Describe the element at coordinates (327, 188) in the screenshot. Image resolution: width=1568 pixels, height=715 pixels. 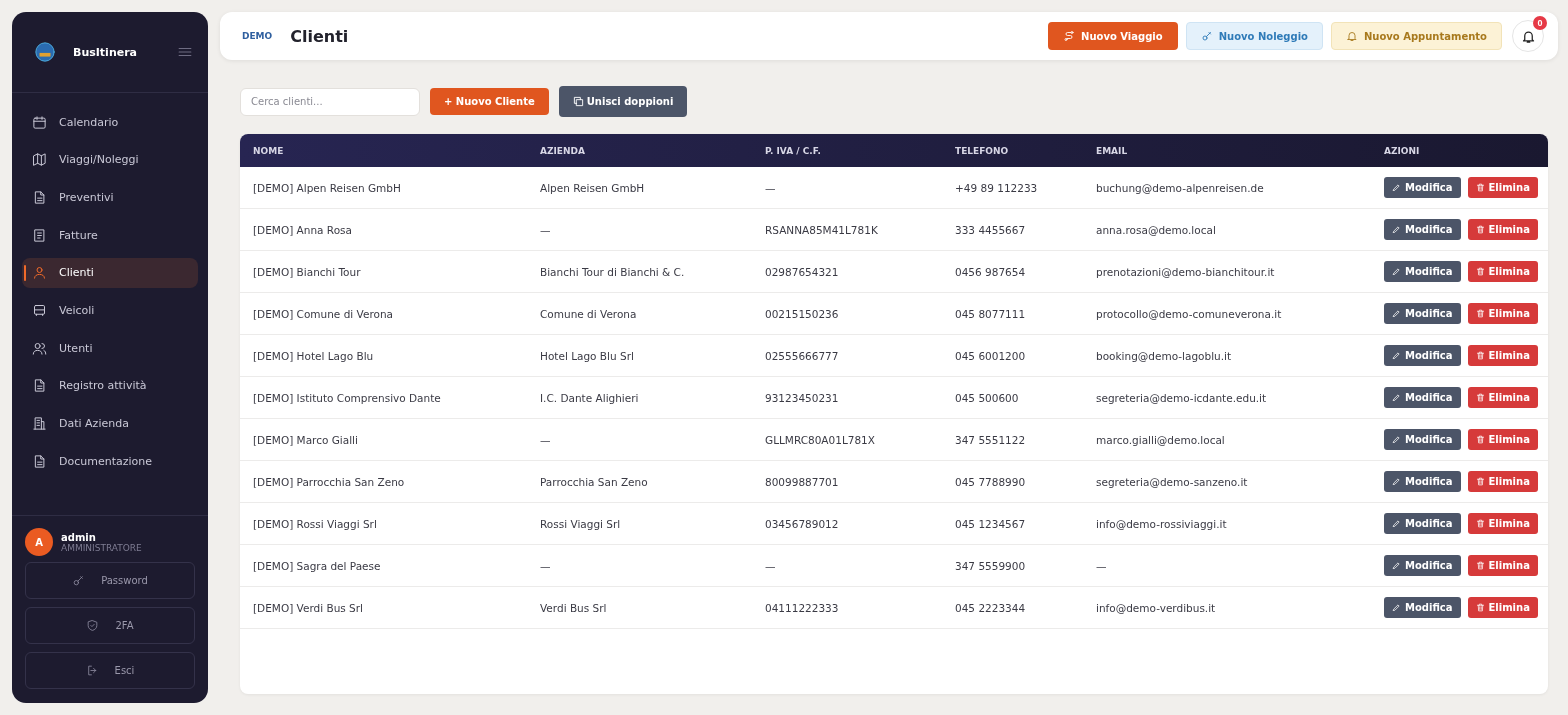
I see `table-cell-text: [DEMO] Alpen Reisen GmbH` at that location.